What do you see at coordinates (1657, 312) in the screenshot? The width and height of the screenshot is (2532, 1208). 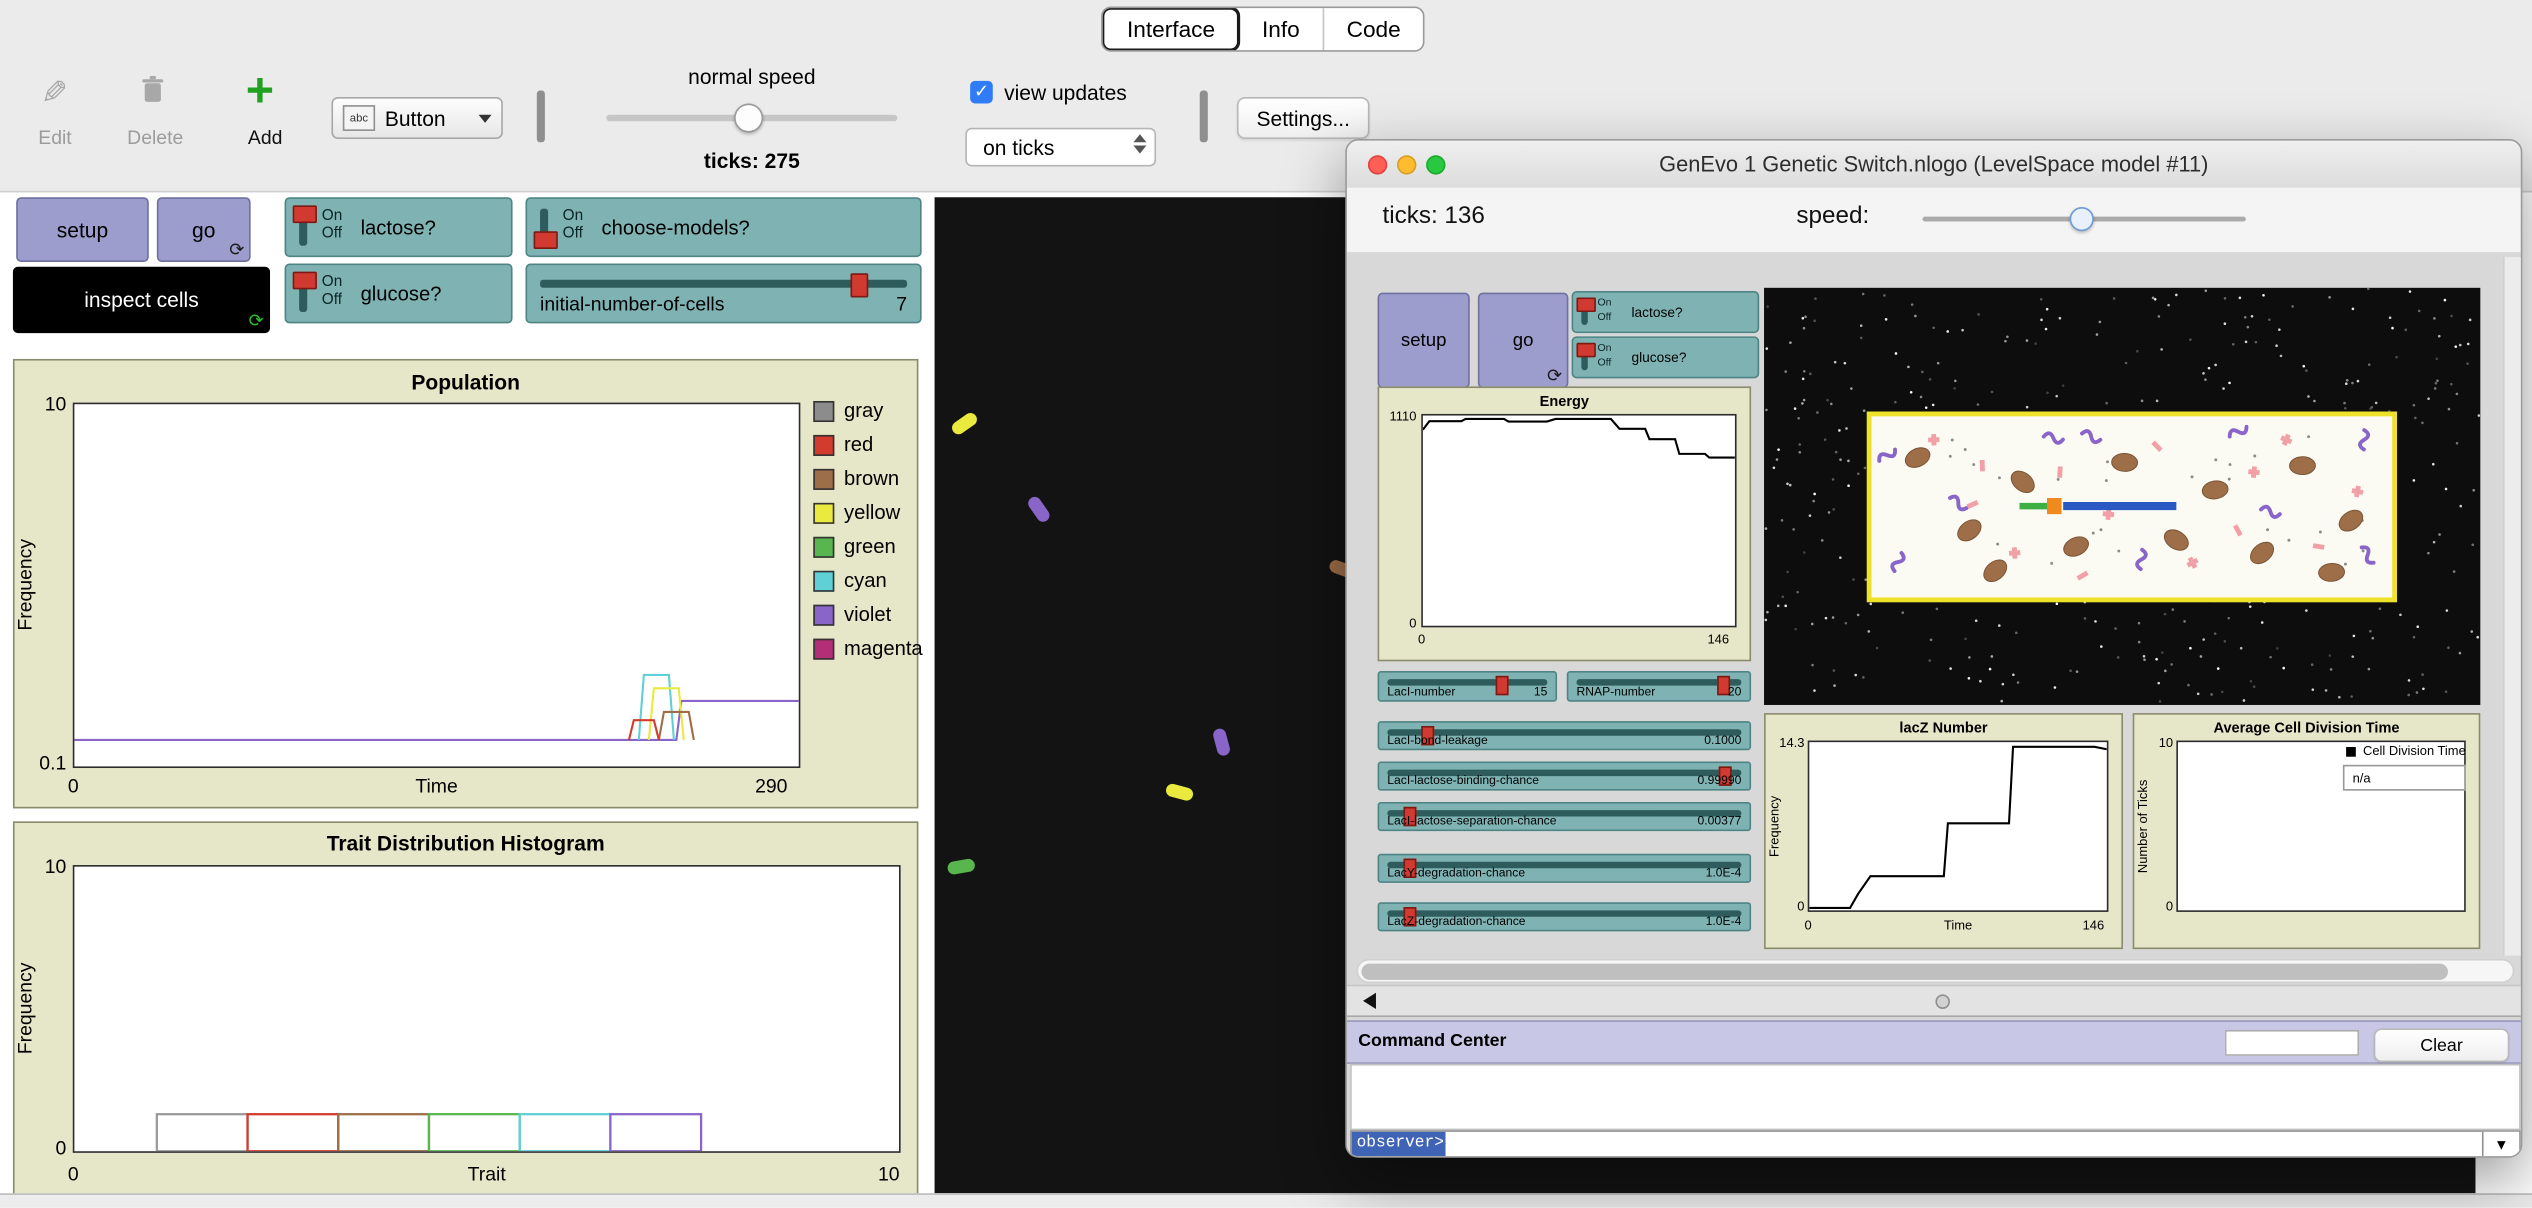 I see `switch-label: lactose?` at bounding box center [1657, 312].